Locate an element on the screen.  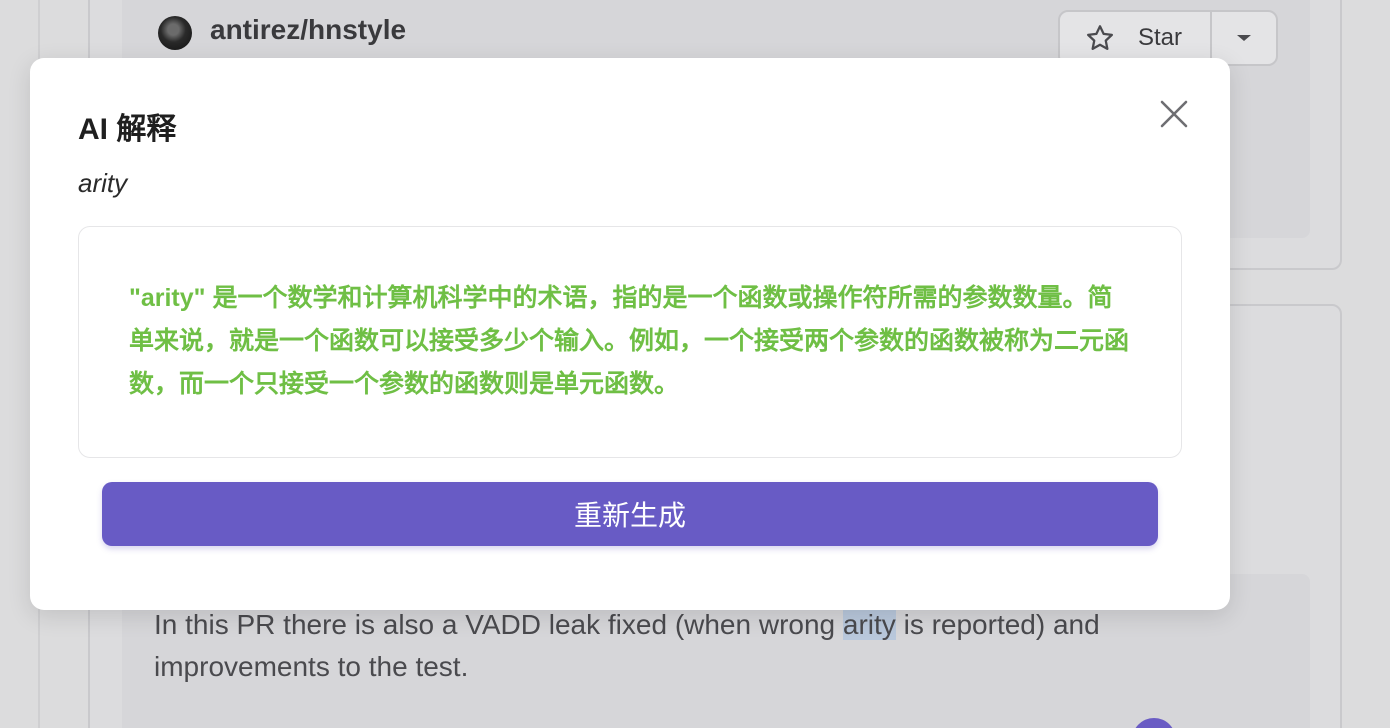
explained-term: arity is located at coordinates (103, 183).